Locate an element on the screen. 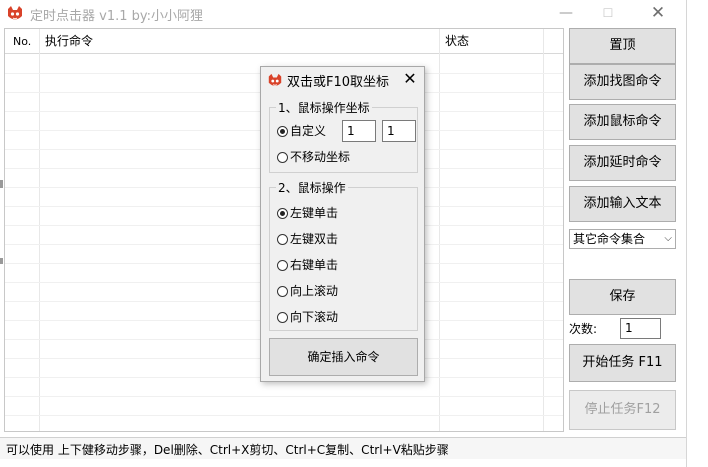 Image resolution: width=708 pixels, height=467 pixels. dialog-title: 双击或F10取坐标 is located at coordinates (338, 82).